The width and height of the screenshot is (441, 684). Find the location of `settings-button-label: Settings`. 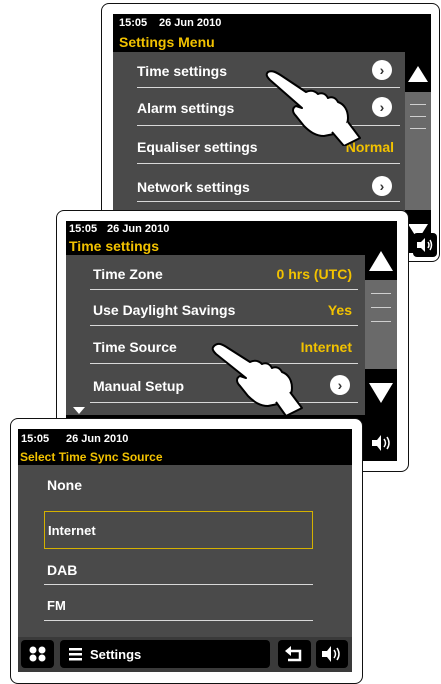

settings-button-label: Settings is located at coordinates (116, 654).